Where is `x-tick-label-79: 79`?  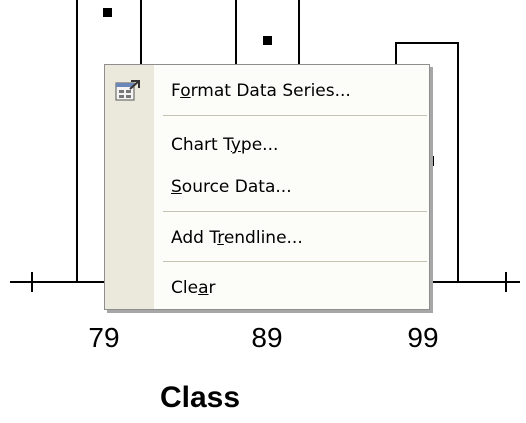
x-tick-label-79: 79 is located at coordinates (104, 337).